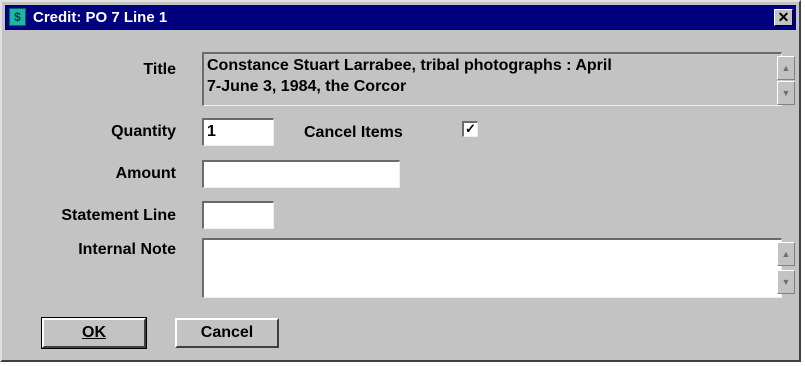  I want to click on cancel-button: Cancel, so click(227, 333).